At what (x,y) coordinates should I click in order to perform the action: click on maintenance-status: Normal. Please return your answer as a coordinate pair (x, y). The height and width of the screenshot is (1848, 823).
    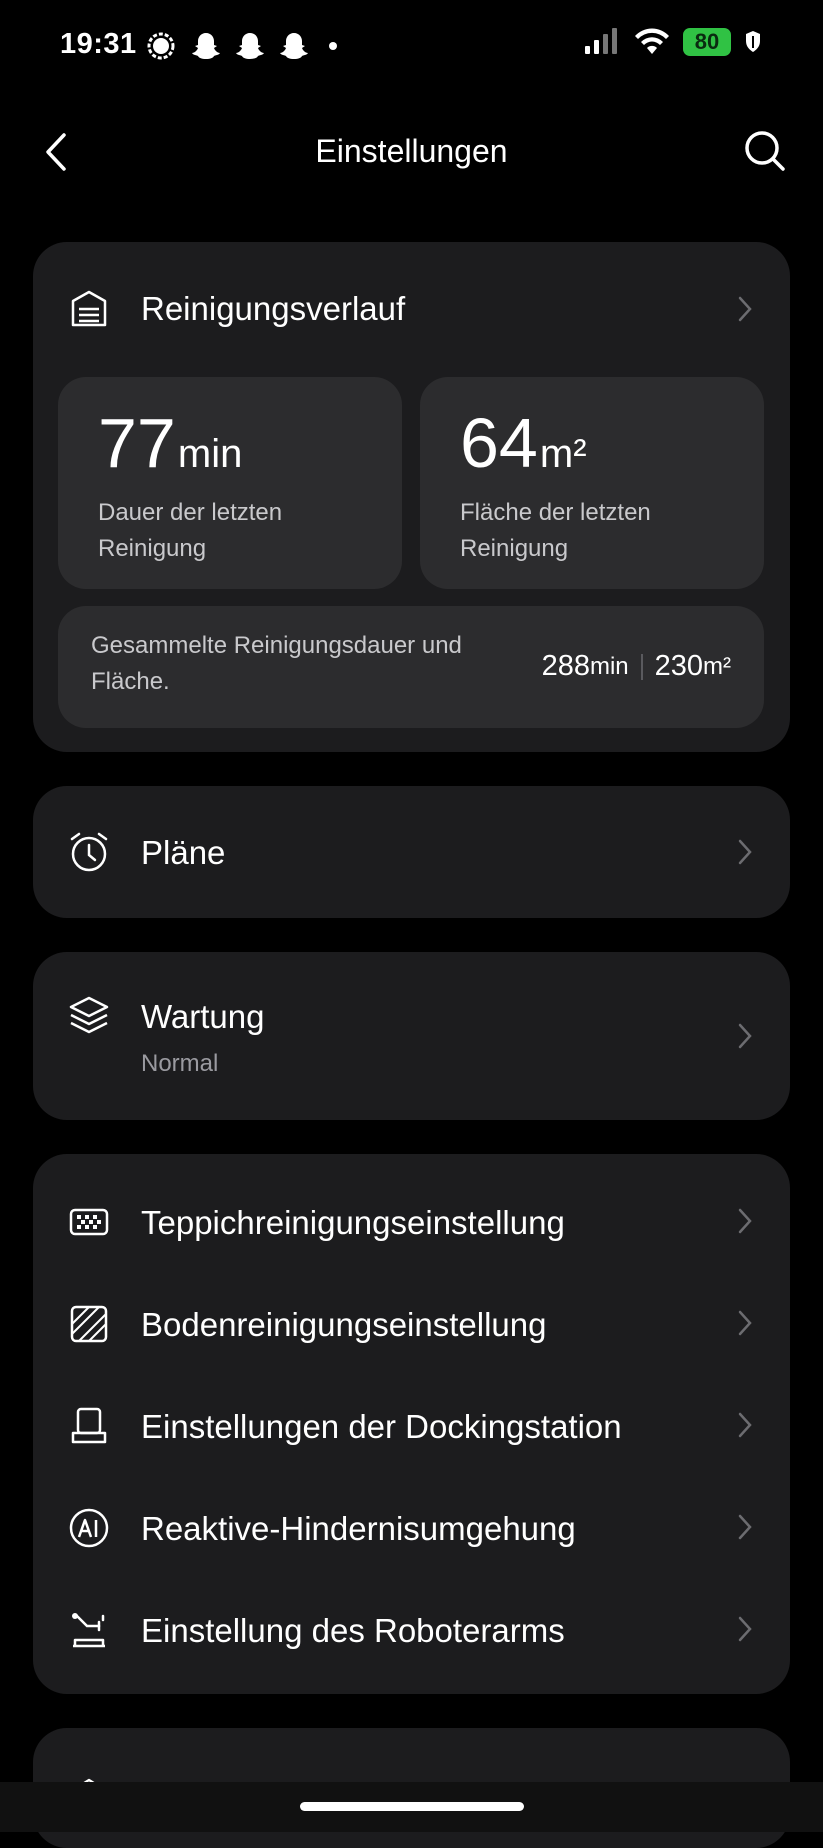
    Looking at the image, I should click on (180, 1063).